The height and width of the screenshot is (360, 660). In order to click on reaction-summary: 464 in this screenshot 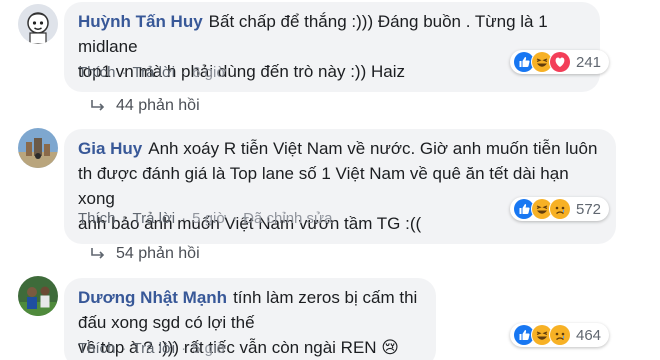, I will do `click(560, 335)`.